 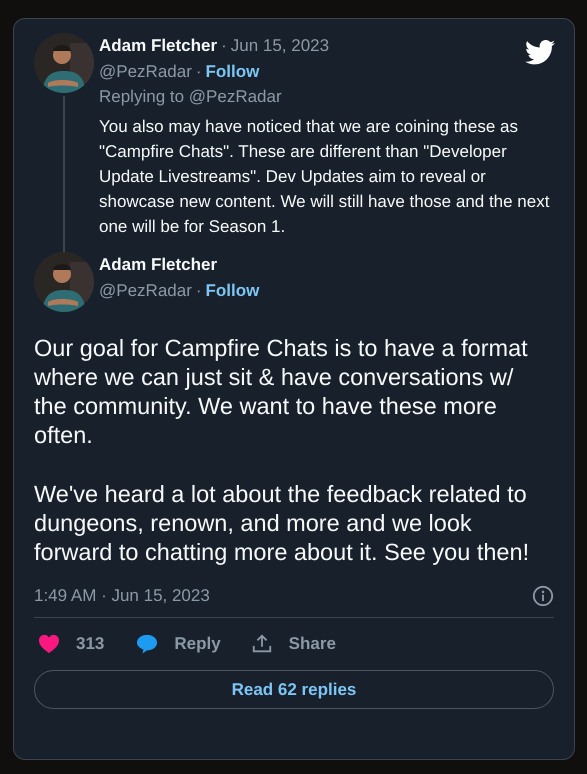 What do you see at coordinates (197, 644) in the screenshot?
I see `reply-button: Reply` at bounding box center [197, 644].